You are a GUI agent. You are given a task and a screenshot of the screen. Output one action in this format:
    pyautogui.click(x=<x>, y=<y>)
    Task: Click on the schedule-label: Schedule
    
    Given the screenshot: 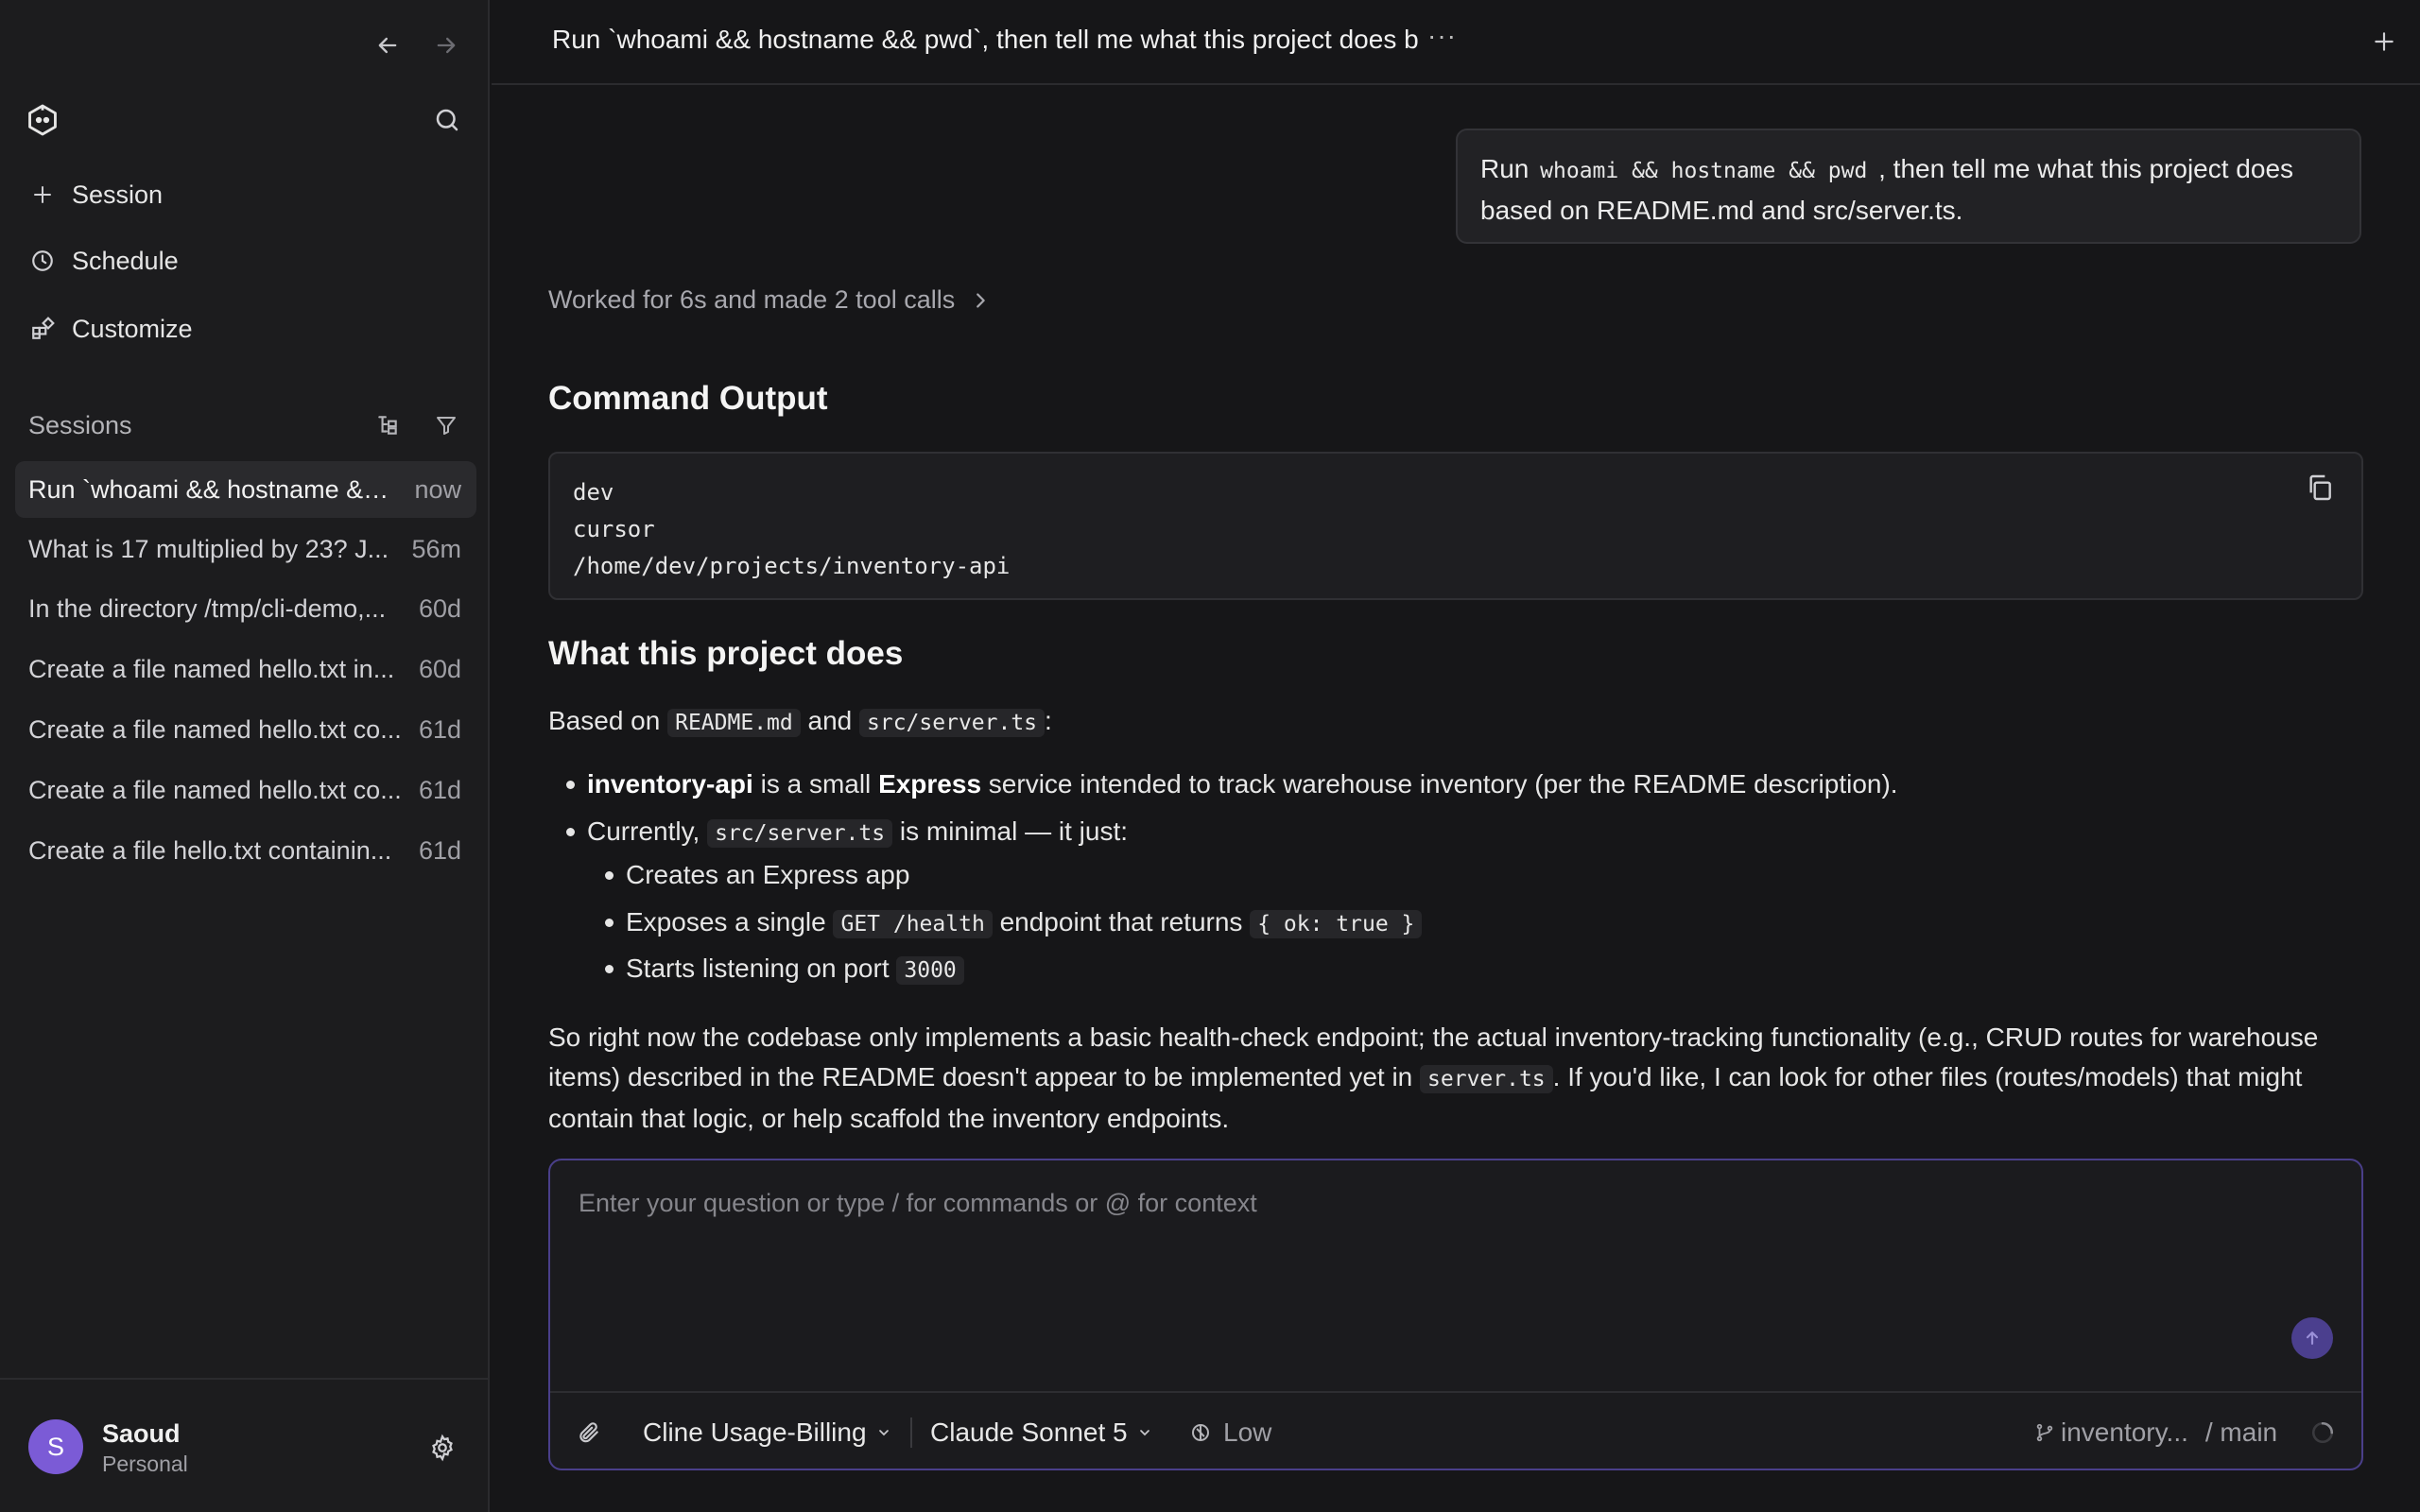 What is the action you would take?
    pyautogui.click(x=125, y=260)
    